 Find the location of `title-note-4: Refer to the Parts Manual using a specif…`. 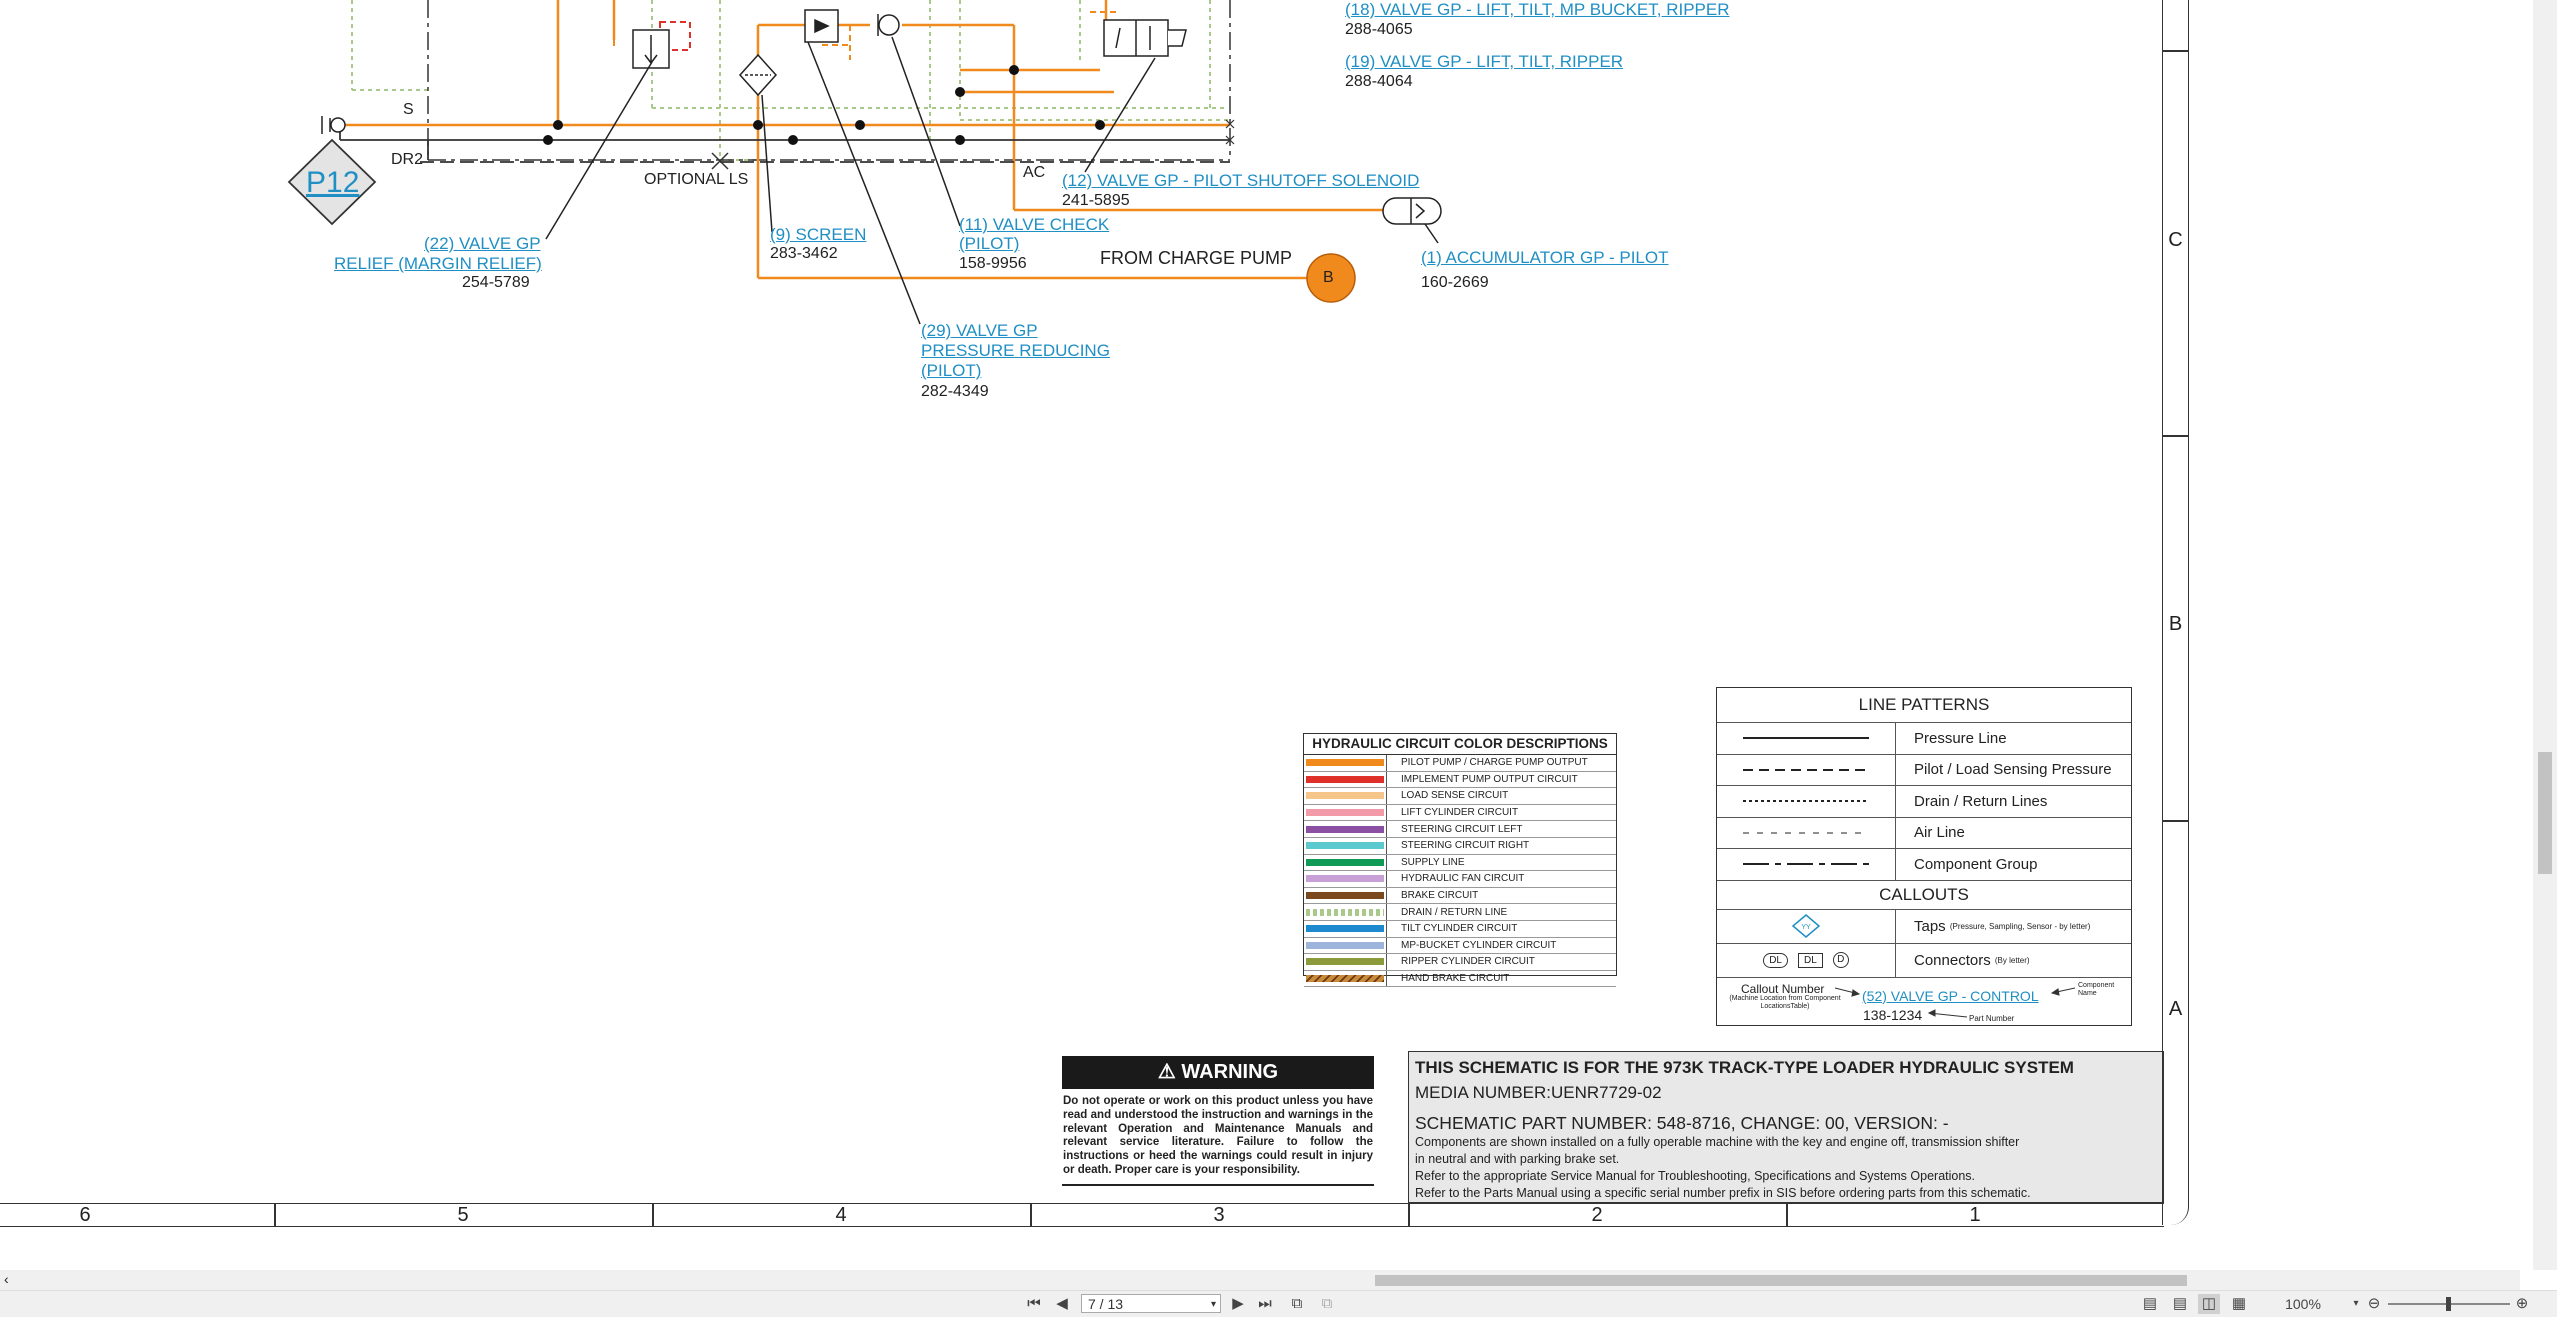

title-note-4: Refer to the Parts Manual using a specif… is located at coordinates (1723, 1193).